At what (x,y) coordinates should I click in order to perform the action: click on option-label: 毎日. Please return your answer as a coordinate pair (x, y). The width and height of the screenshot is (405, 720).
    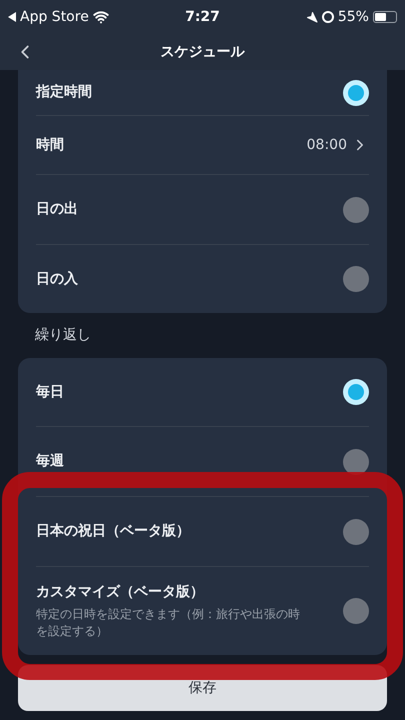
    Looking at the image, I should click on (50, 392).